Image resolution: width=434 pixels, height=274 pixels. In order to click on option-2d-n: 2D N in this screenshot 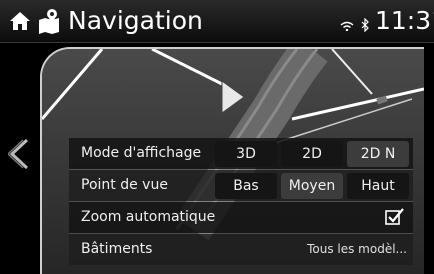, I will do `click(378, 154)`.